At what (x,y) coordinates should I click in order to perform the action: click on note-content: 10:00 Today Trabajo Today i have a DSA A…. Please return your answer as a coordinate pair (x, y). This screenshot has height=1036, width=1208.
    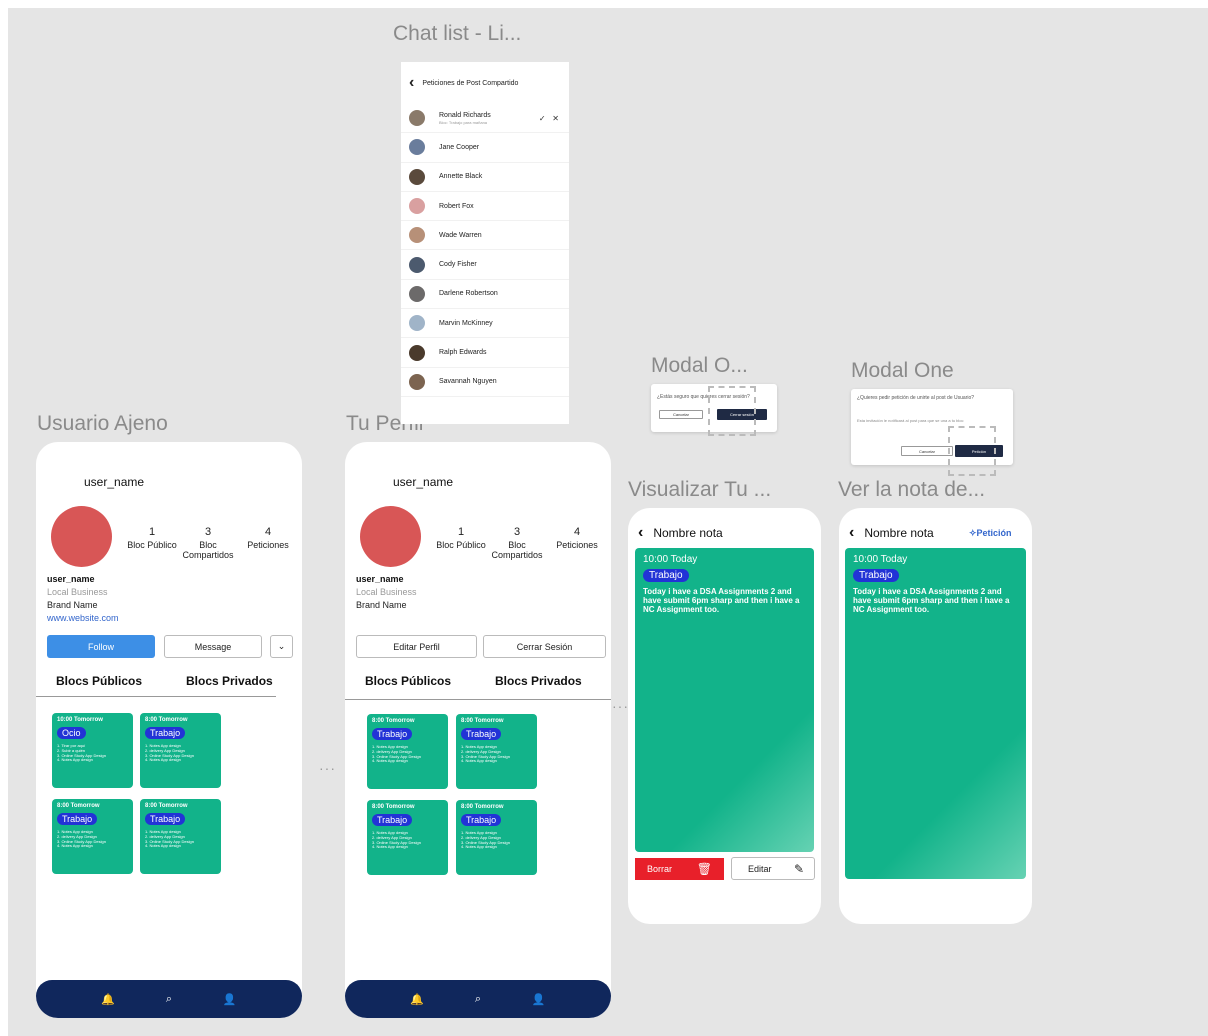
    Looking at the image, I should click on (724, 700).